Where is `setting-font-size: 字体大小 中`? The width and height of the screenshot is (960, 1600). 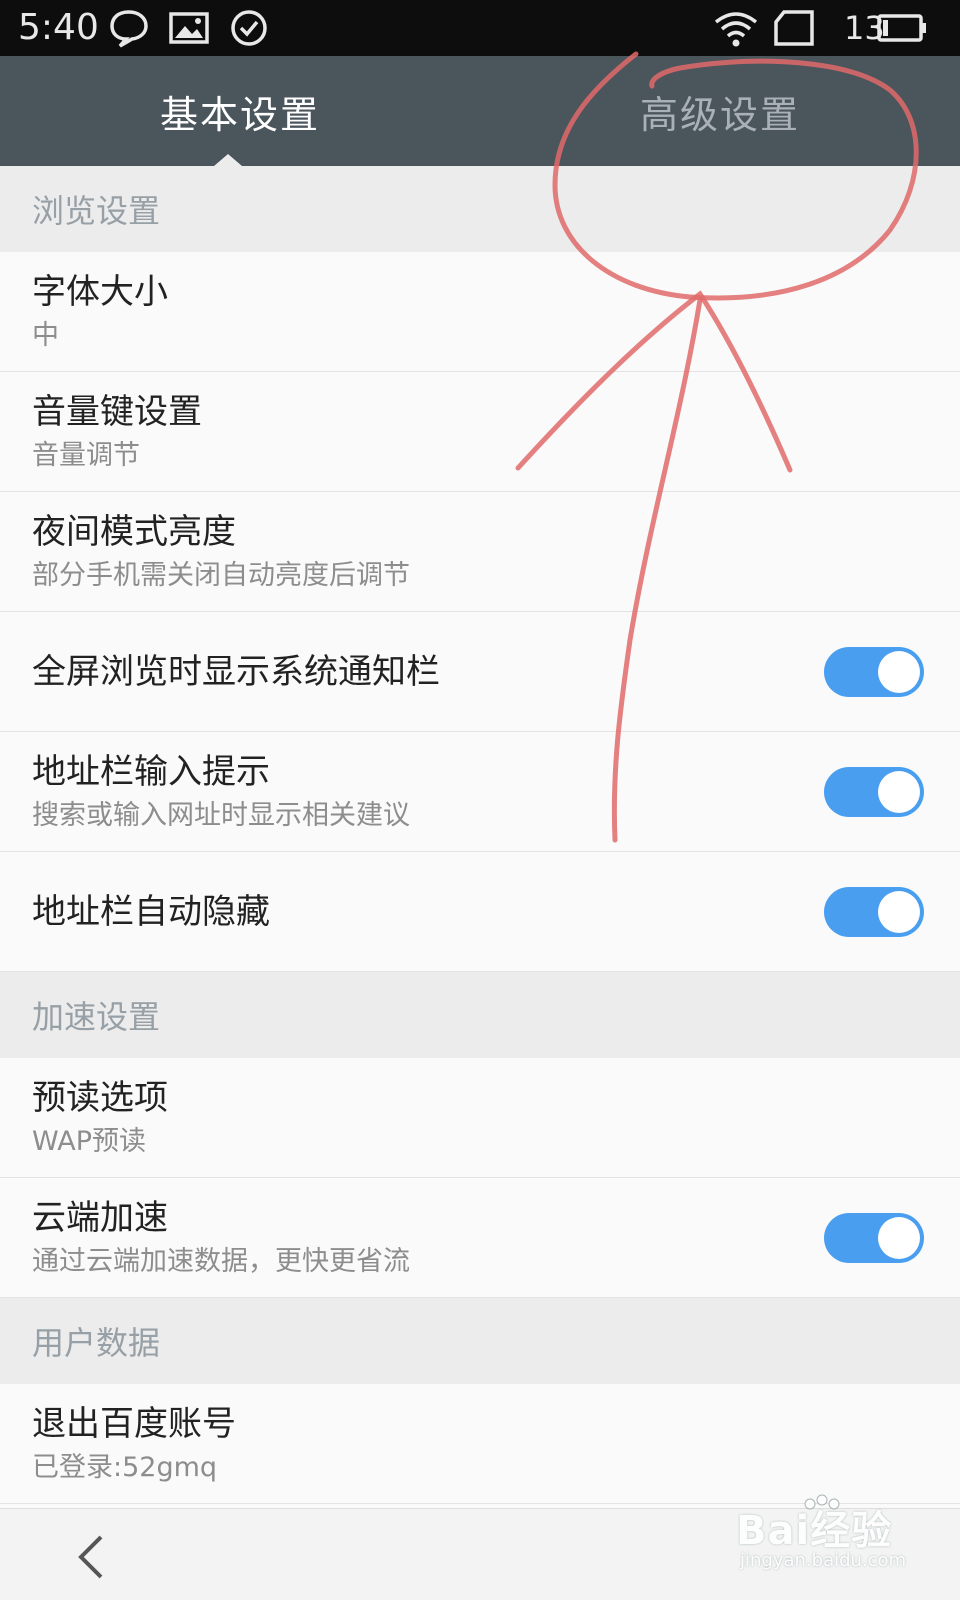 setting-font-size: 字体大小 中 is located at coordinates (480, 312).